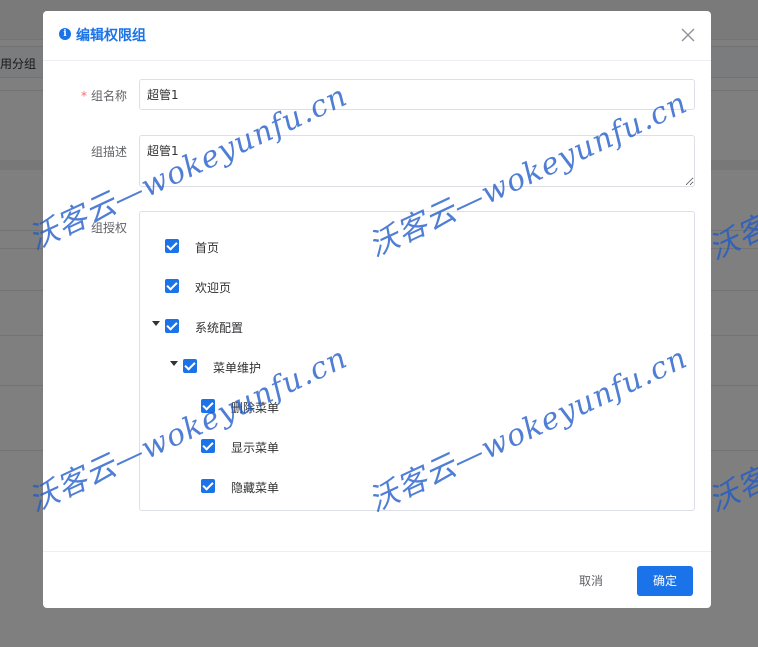 The height and width of the screenshot is (647, 758). Describe the element at coordinates (255, 408) in the screenshot. I see `tree-node-label: 删除菜单` at that location.